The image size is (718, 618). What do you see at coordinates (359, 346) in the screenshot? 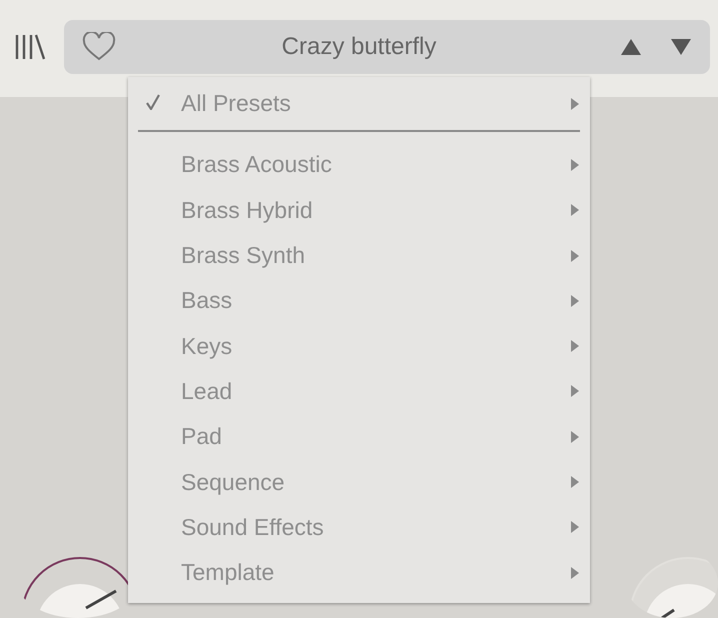
I see `menu-item: Keys` at bounding box center [359, 346].